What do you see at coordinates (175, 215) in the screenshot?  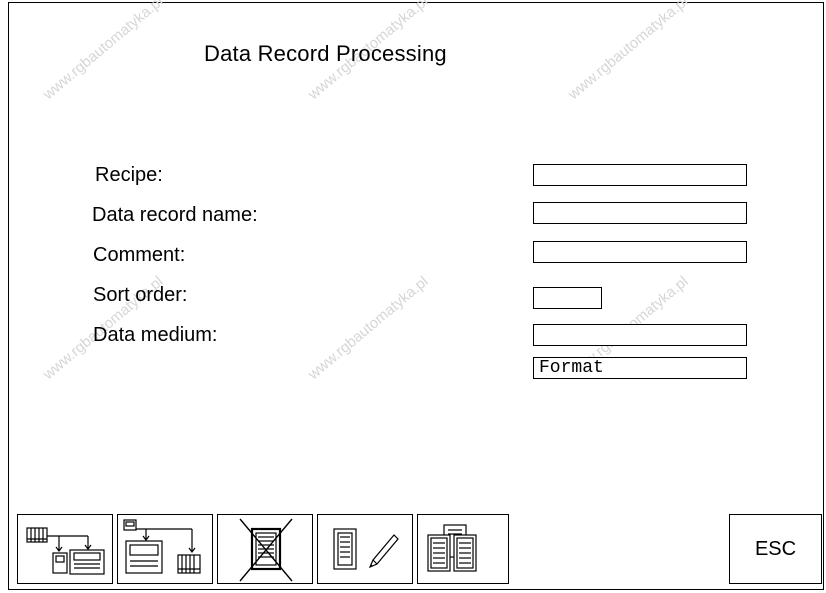 I see `data-record-name-label: Data record name:` at bounding box center [175, 215].